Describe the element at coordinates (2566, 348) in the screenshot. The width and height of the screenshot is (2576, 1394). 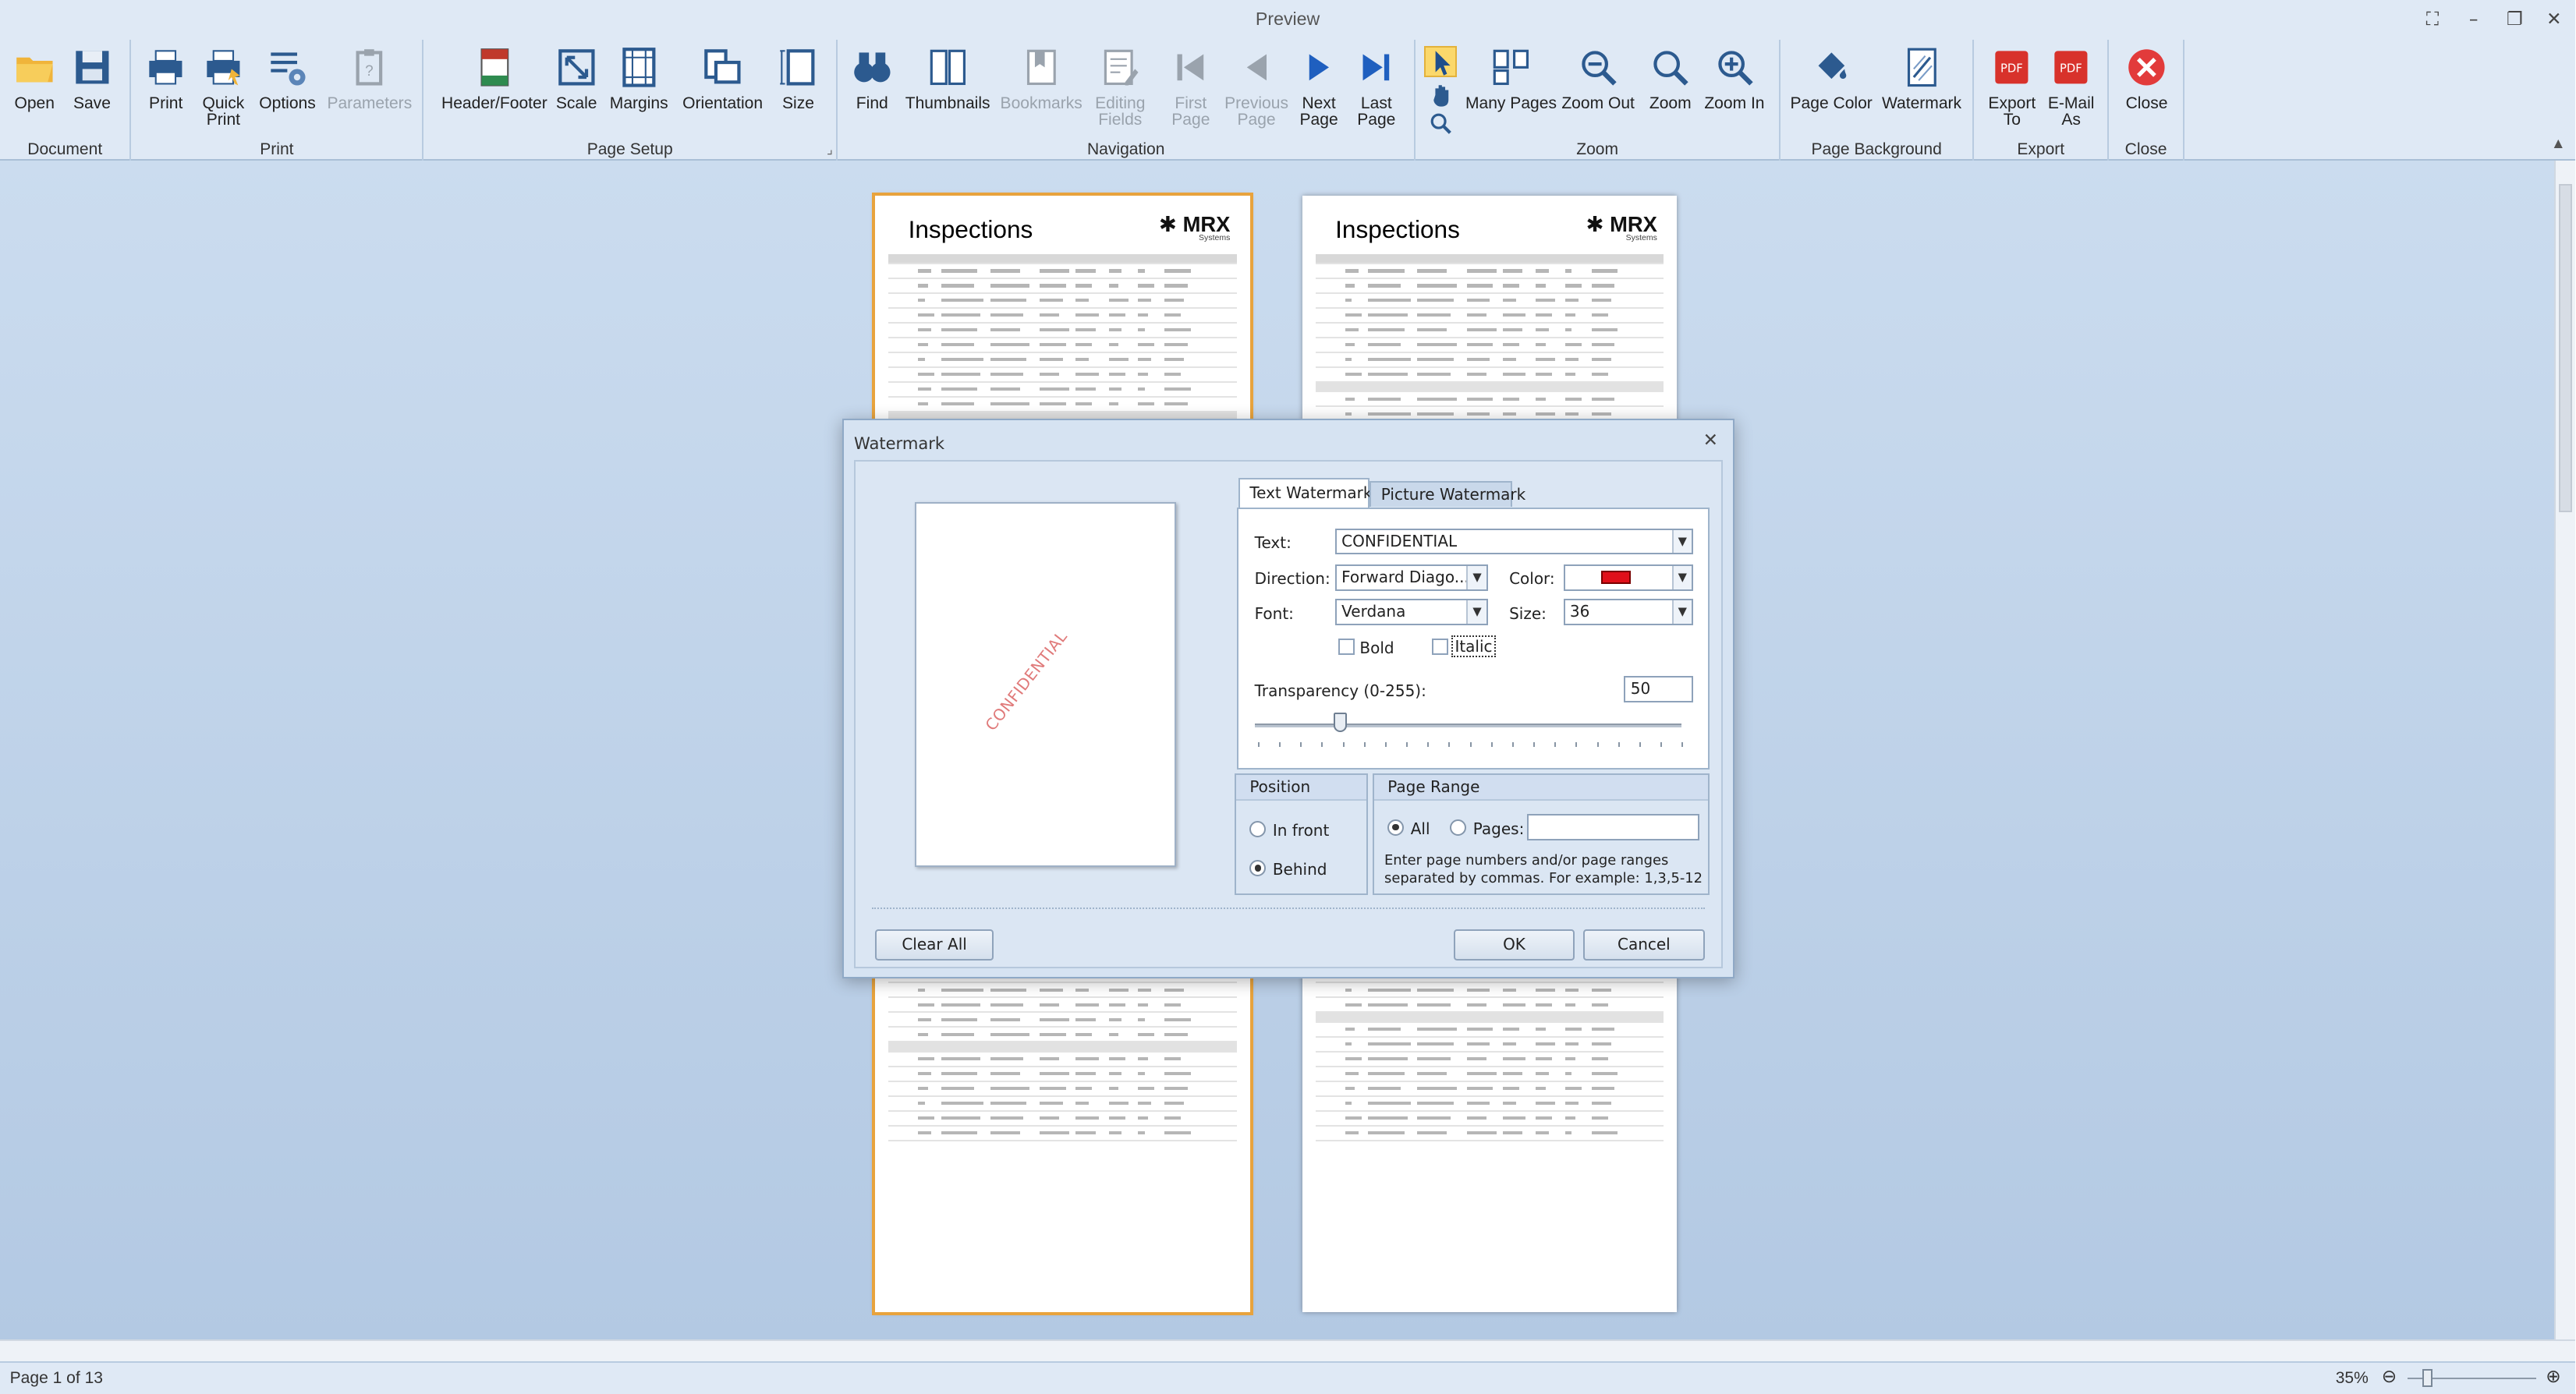
I see `scroll-thumb` at that location.